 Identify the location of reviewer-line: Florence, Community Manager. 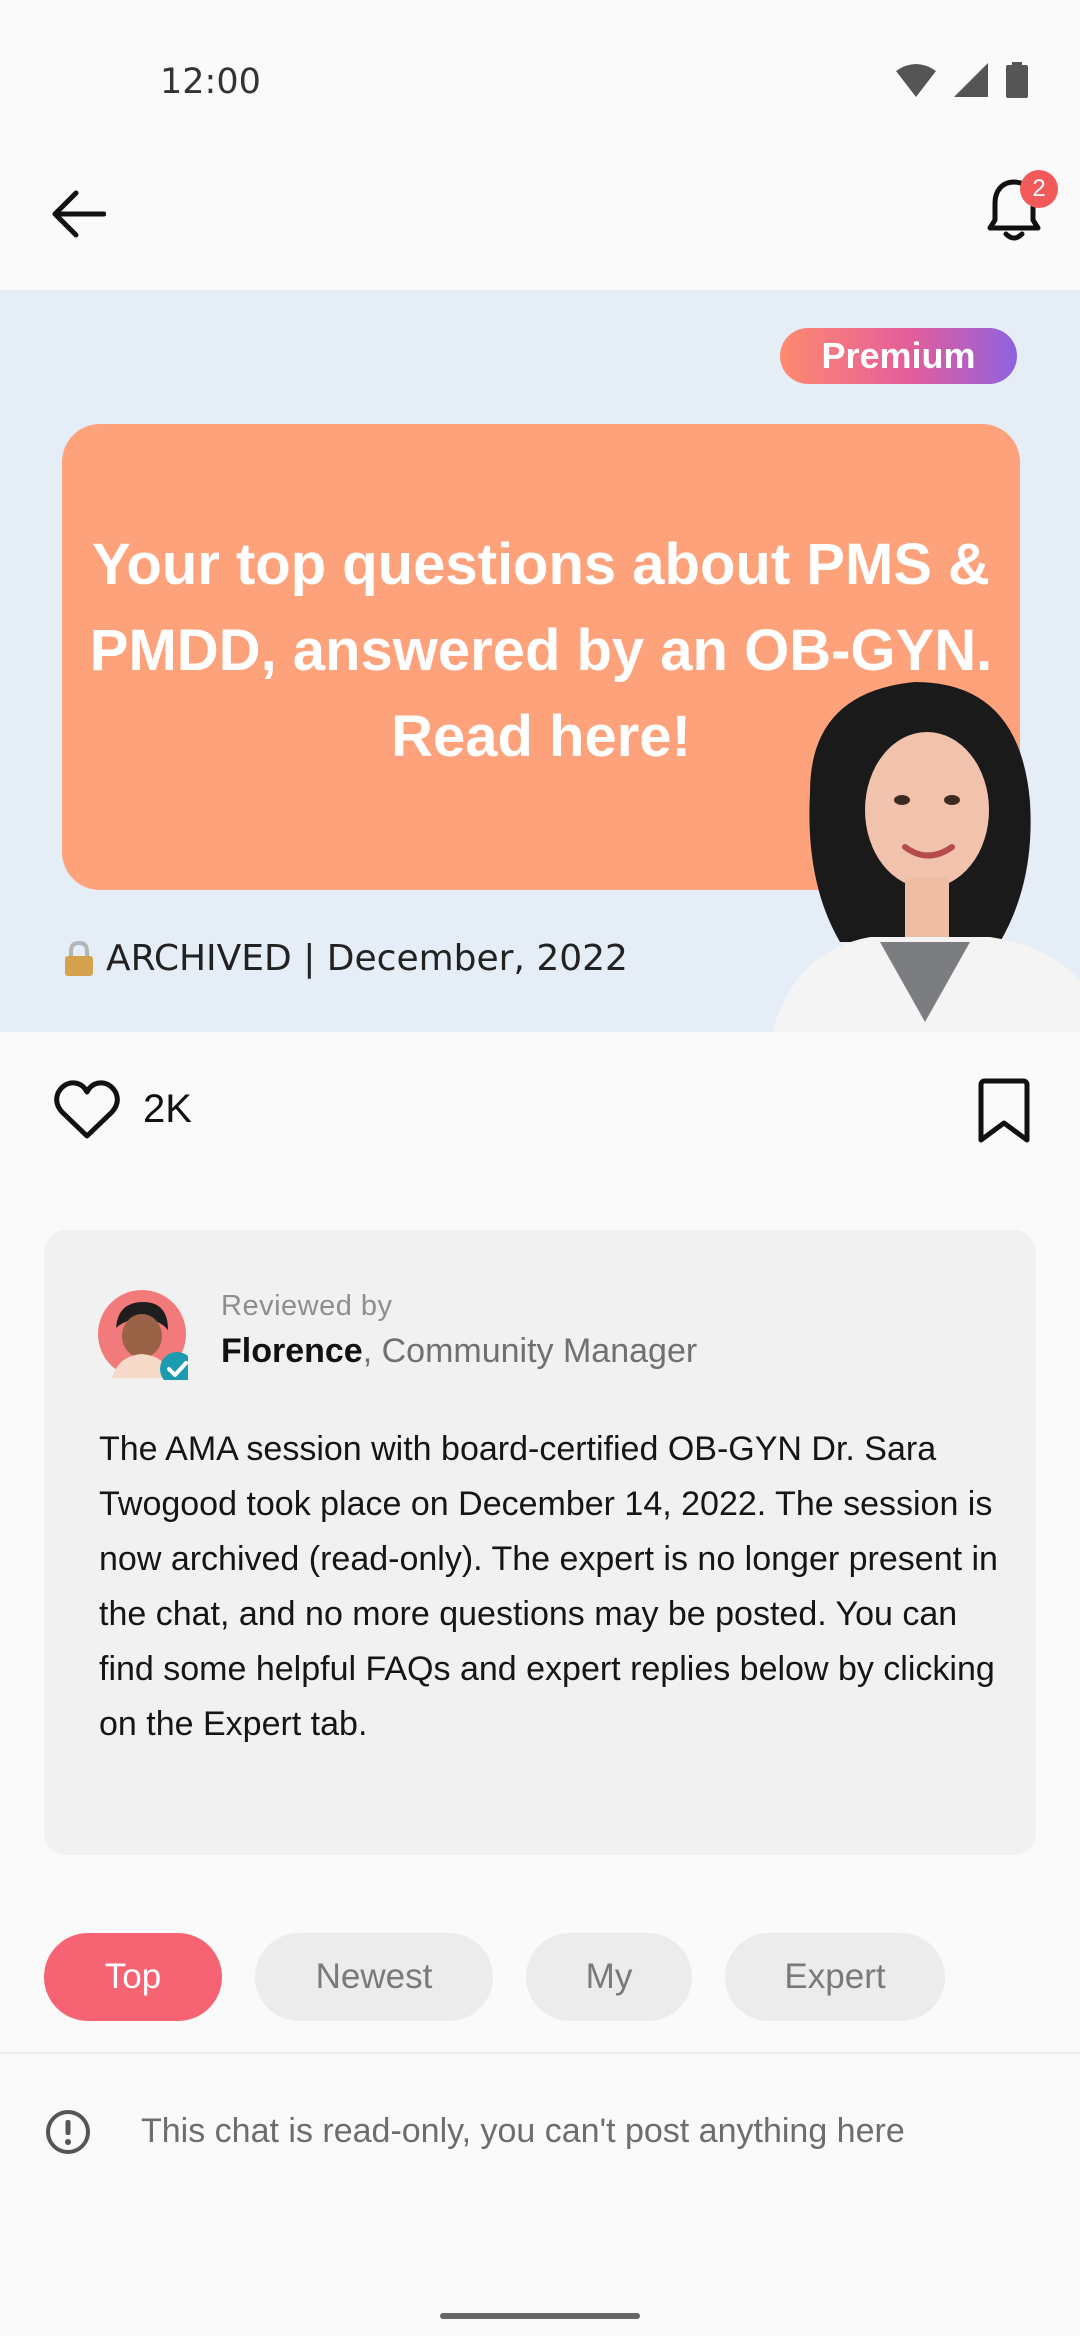
(459, 1351).